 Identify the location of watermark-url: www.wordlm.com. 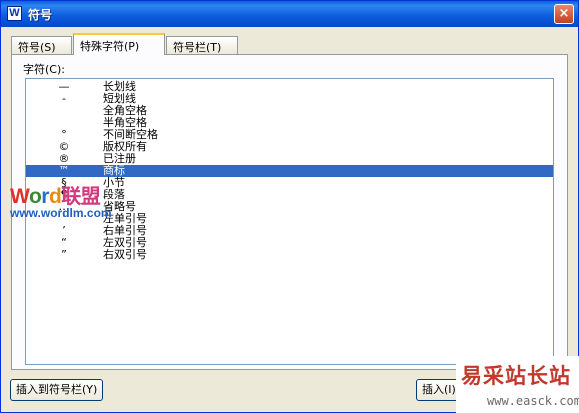
(61, 213).